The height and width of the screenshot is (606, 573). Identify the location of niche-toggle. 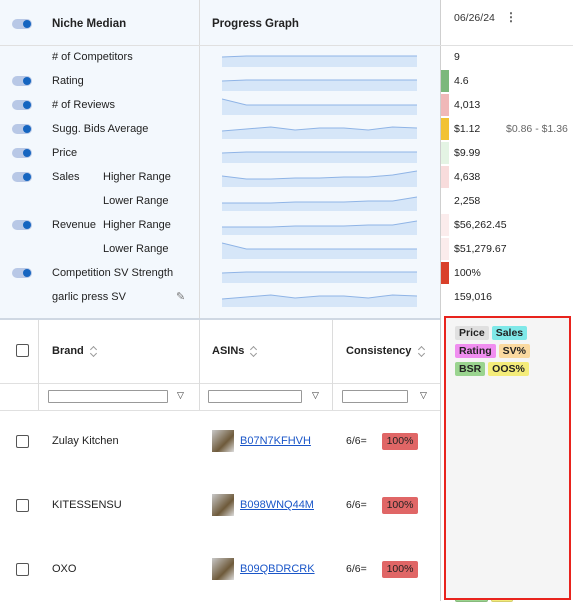
(22, 24).